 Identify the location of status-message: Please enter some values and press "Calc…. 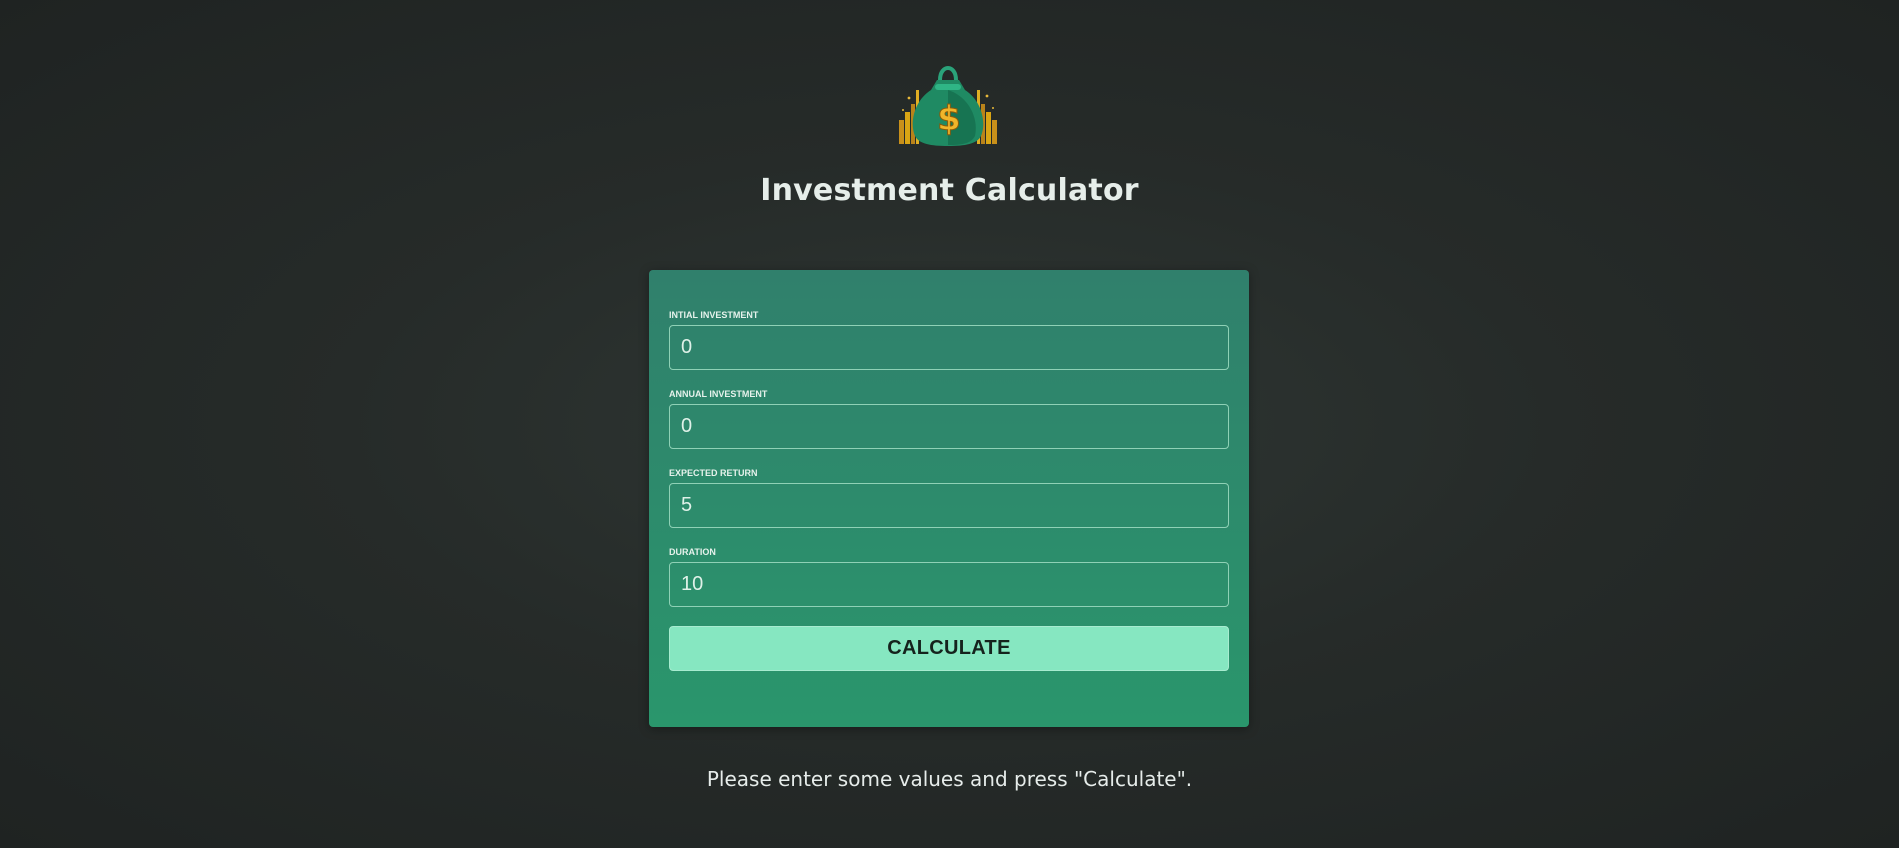
(949, 779).